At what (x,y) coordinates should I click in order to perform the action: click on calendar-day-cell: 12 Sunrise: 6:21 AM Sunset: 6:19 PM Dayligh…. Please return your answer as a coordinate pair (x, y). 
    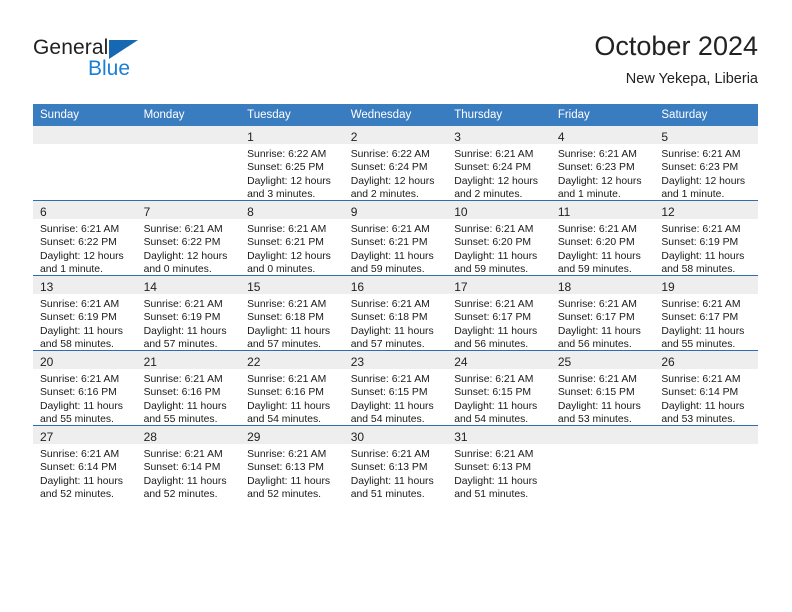
    Looking at the image, I should click on (706, 238).